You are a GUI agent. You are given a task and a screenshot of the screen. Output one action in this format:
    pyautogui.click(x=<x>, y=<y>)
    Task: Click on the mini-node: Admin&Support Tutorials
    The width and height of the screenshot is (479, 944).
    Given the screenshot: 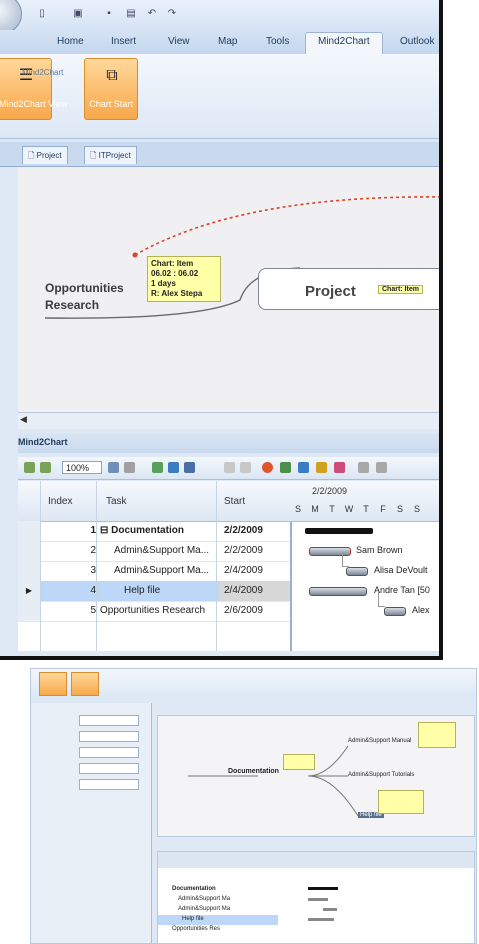 What is the action you would take?
    pyautogui.click(x=381, y=775)
    